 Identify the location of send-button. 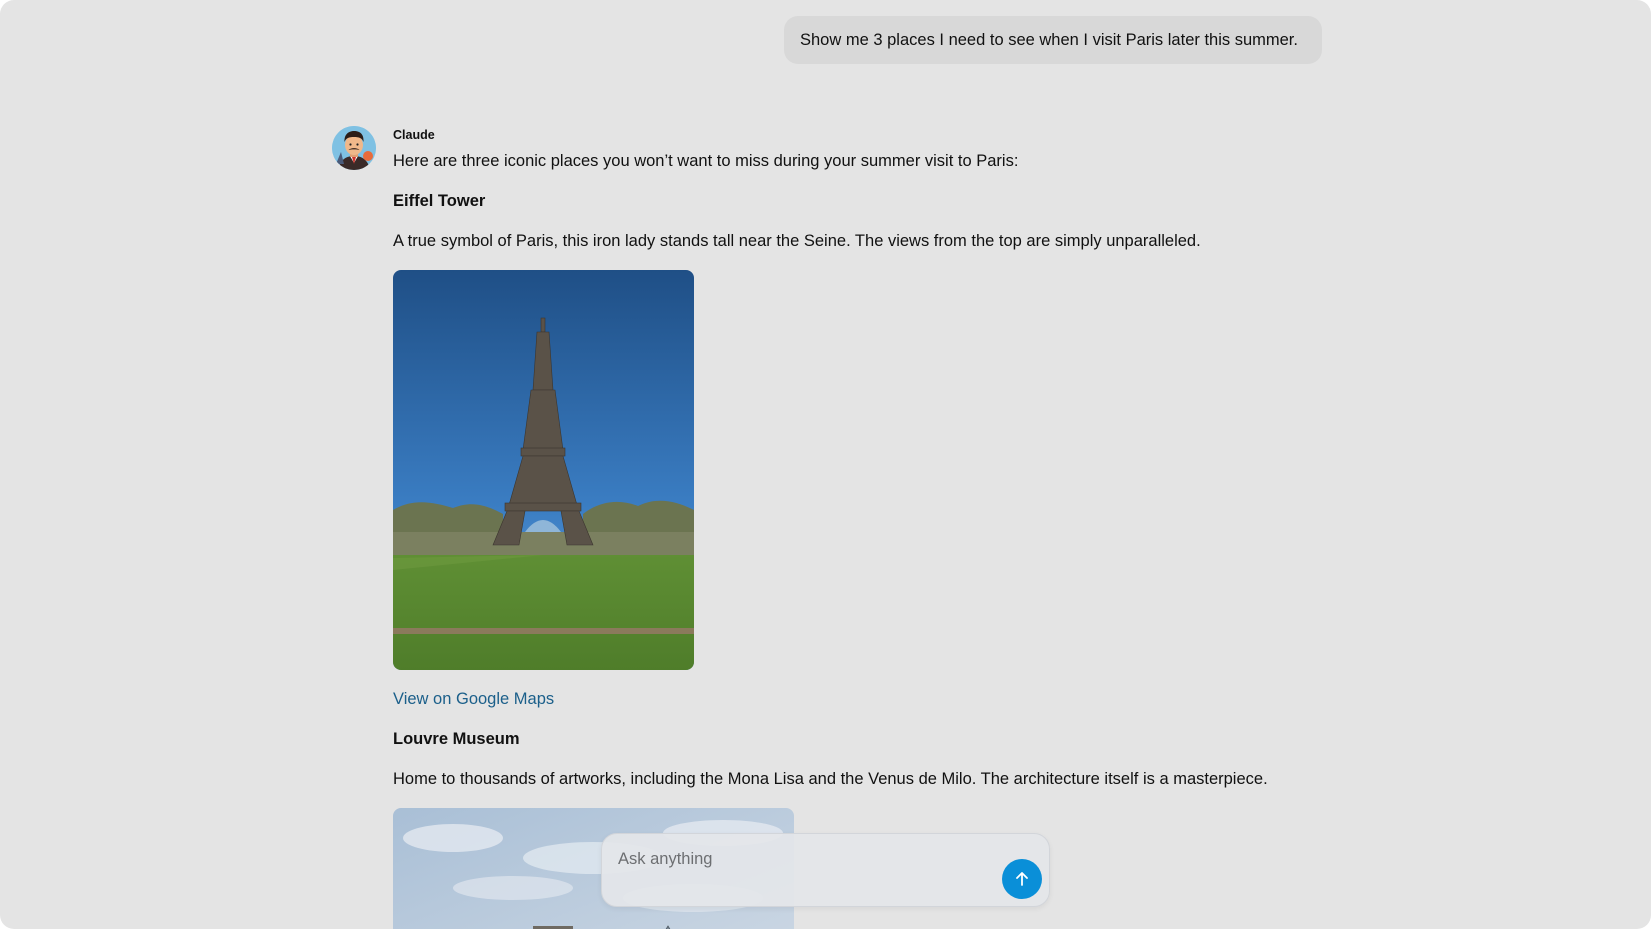
(1022, 879).